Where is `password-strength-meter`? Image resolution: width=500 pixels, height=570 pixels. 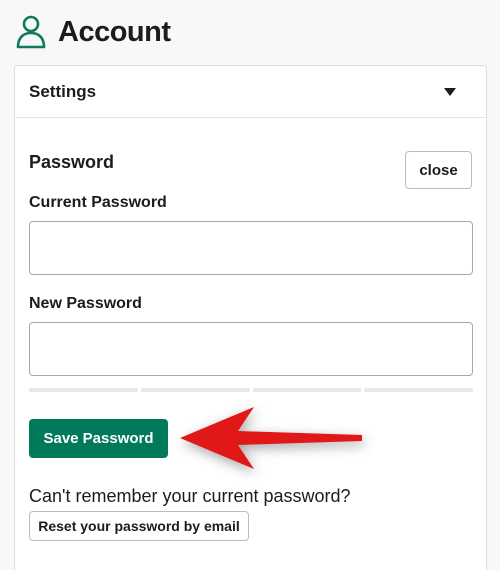
password-strength-meter is located at coordinates (251, 390).